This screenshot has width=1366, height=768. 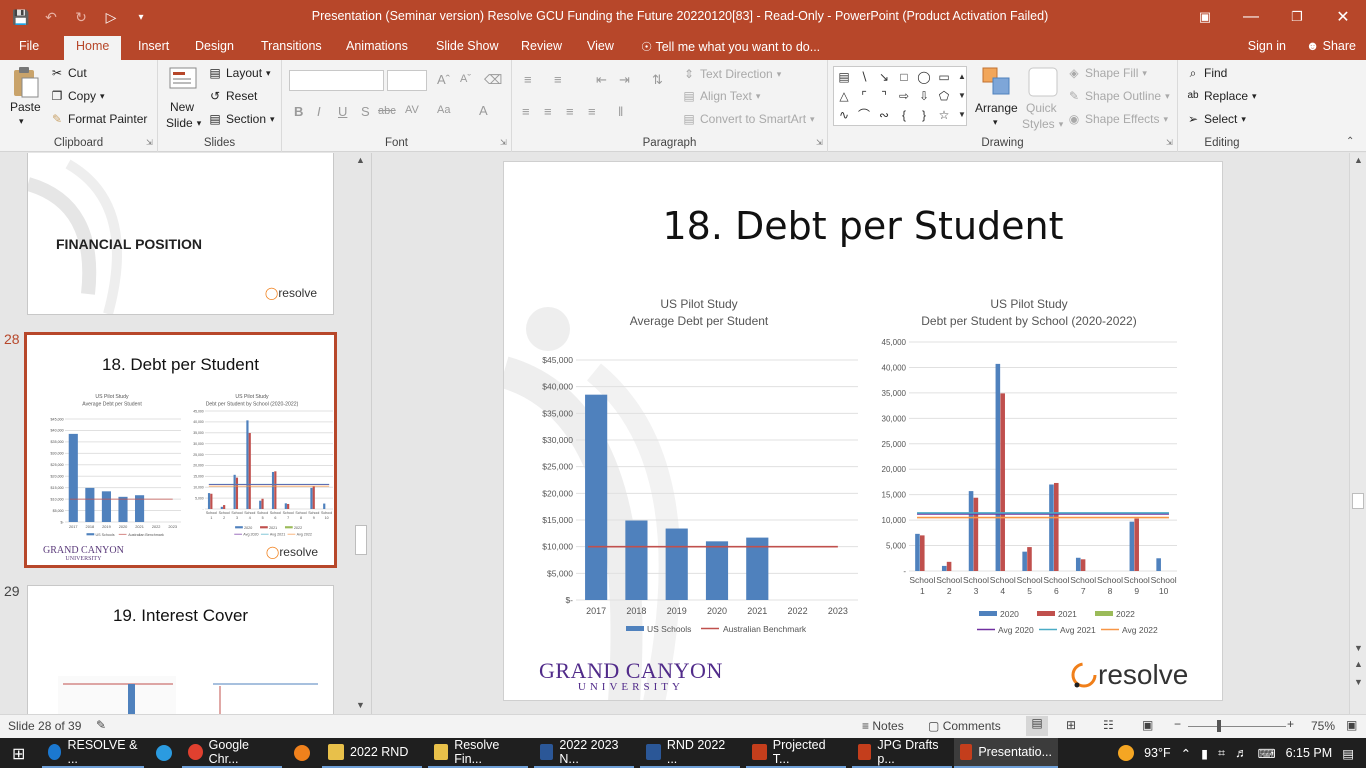 I want to click on quick-styles-label-1: Quick, so click(x=1041, y=108).